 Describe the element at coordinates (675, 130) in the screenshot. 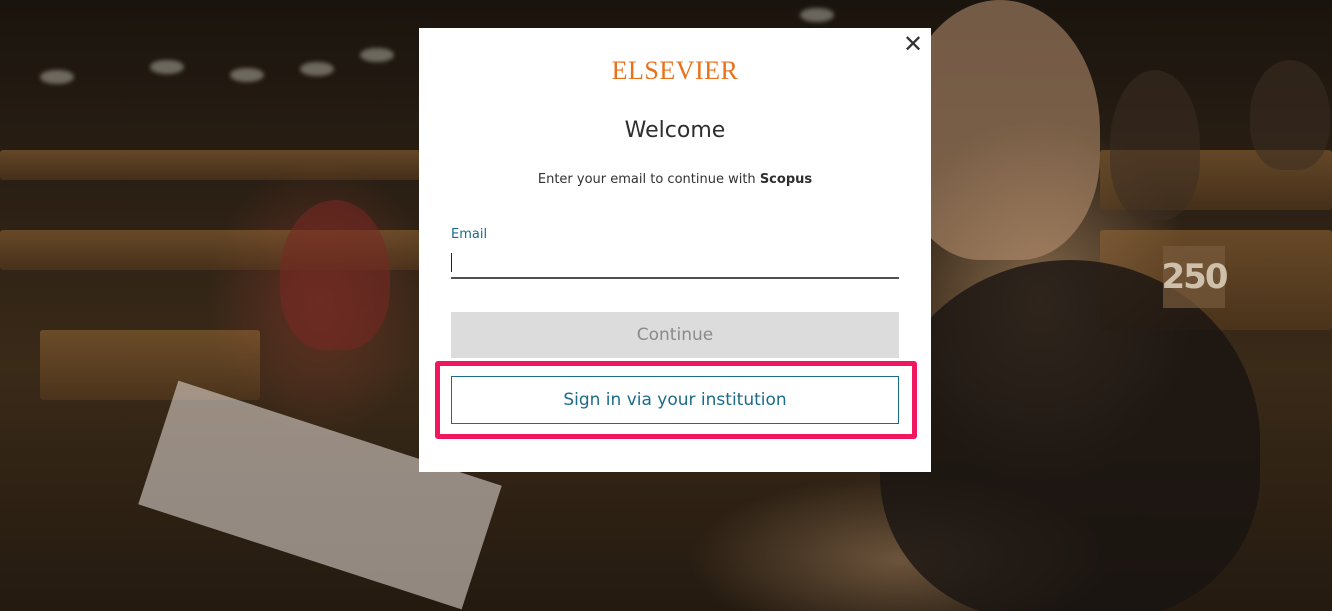

I see `page-title: Welcome` at that location.